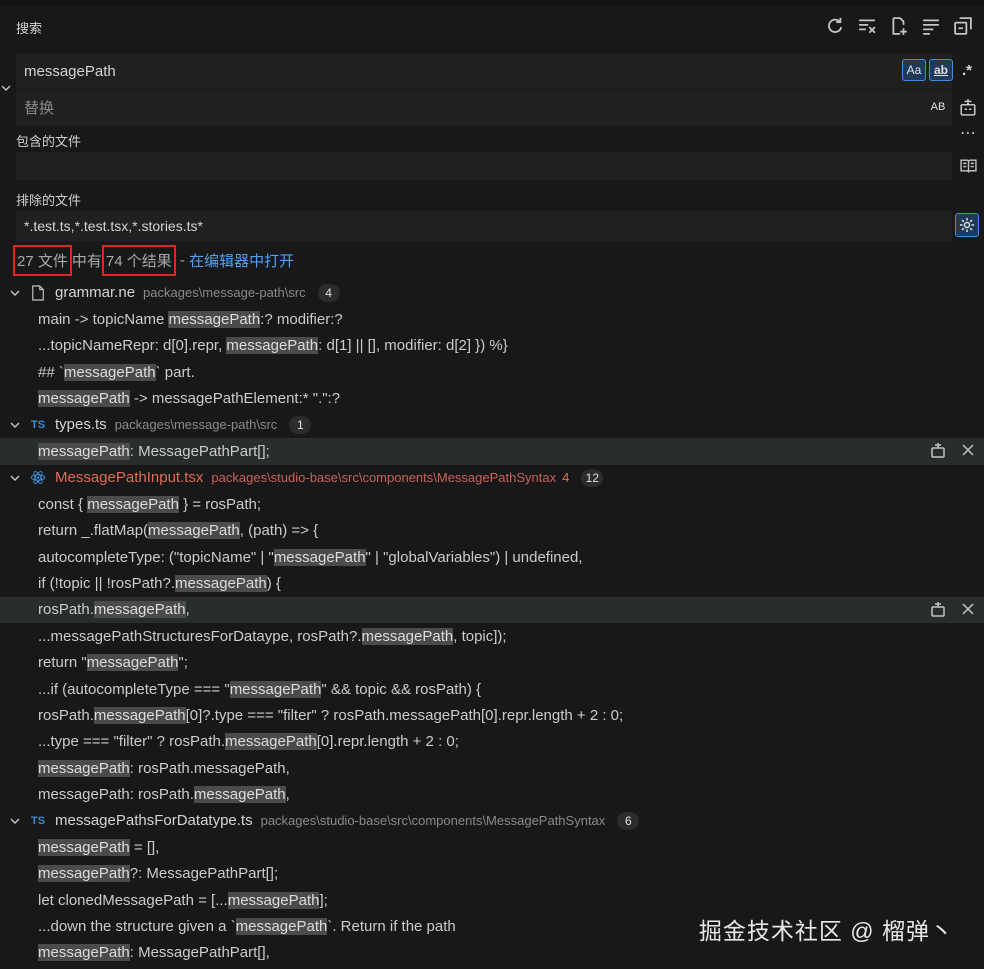 This screenshot has width=984, height=969. Describe the element at coordinates (6, 88) in the screenshot. I see `toggle-replace-chevron-icon` at that location.